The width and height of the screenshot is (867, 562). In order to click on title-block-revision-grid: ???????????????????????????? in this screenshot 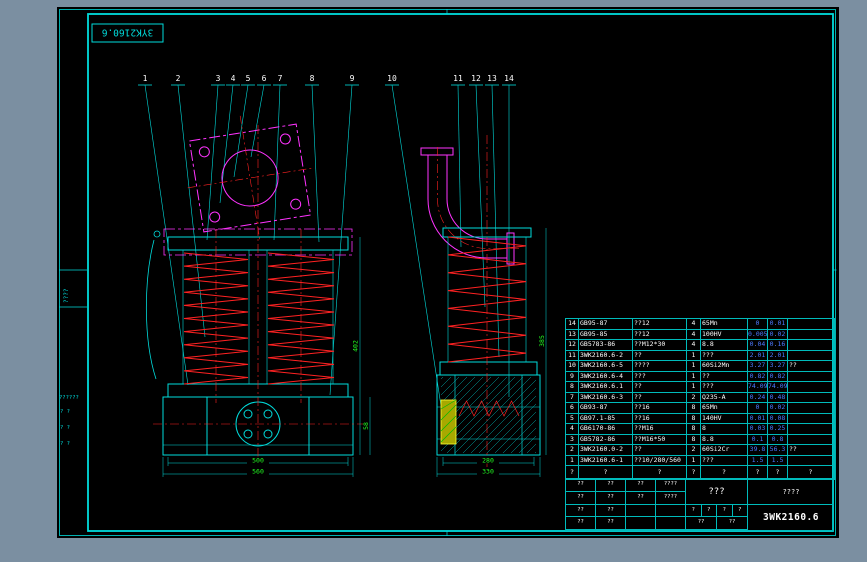, I will do `click(626, 504)`.